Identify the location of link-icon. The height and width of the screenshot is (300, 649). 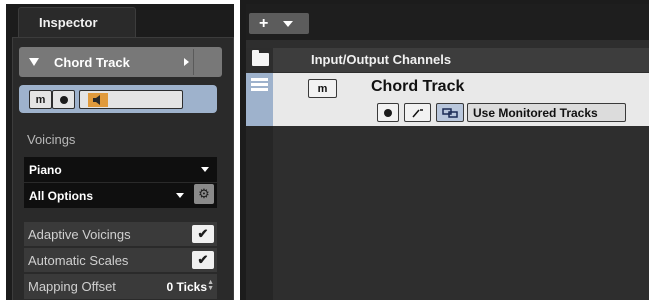
(450, 112).